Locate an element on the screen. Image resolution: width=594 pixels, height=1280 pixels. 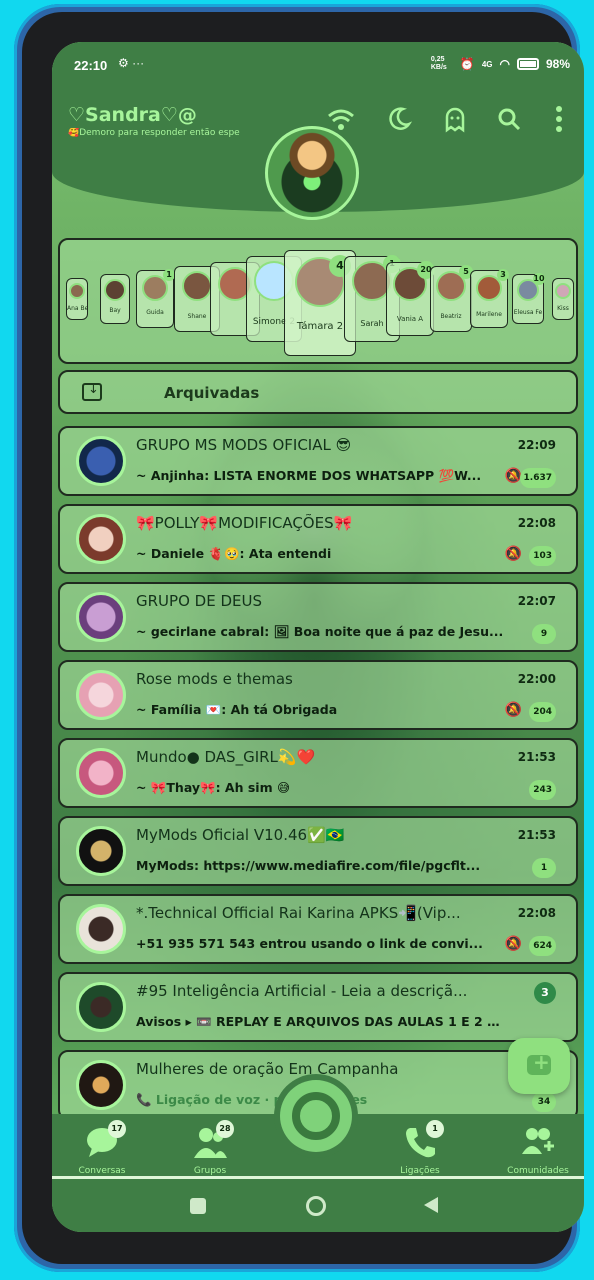
story-item: 20 Vania A is located at coordinates (410, 298).